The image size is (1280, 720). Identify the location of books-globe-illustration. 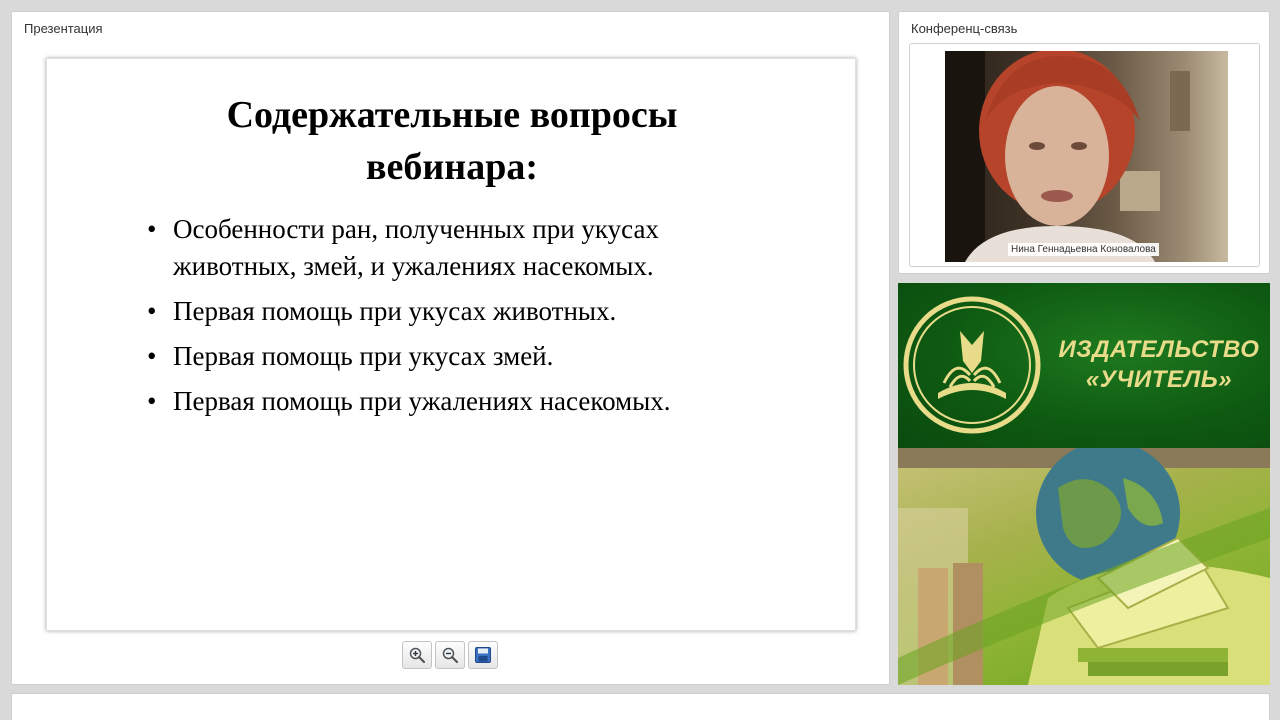
(1084, 566).